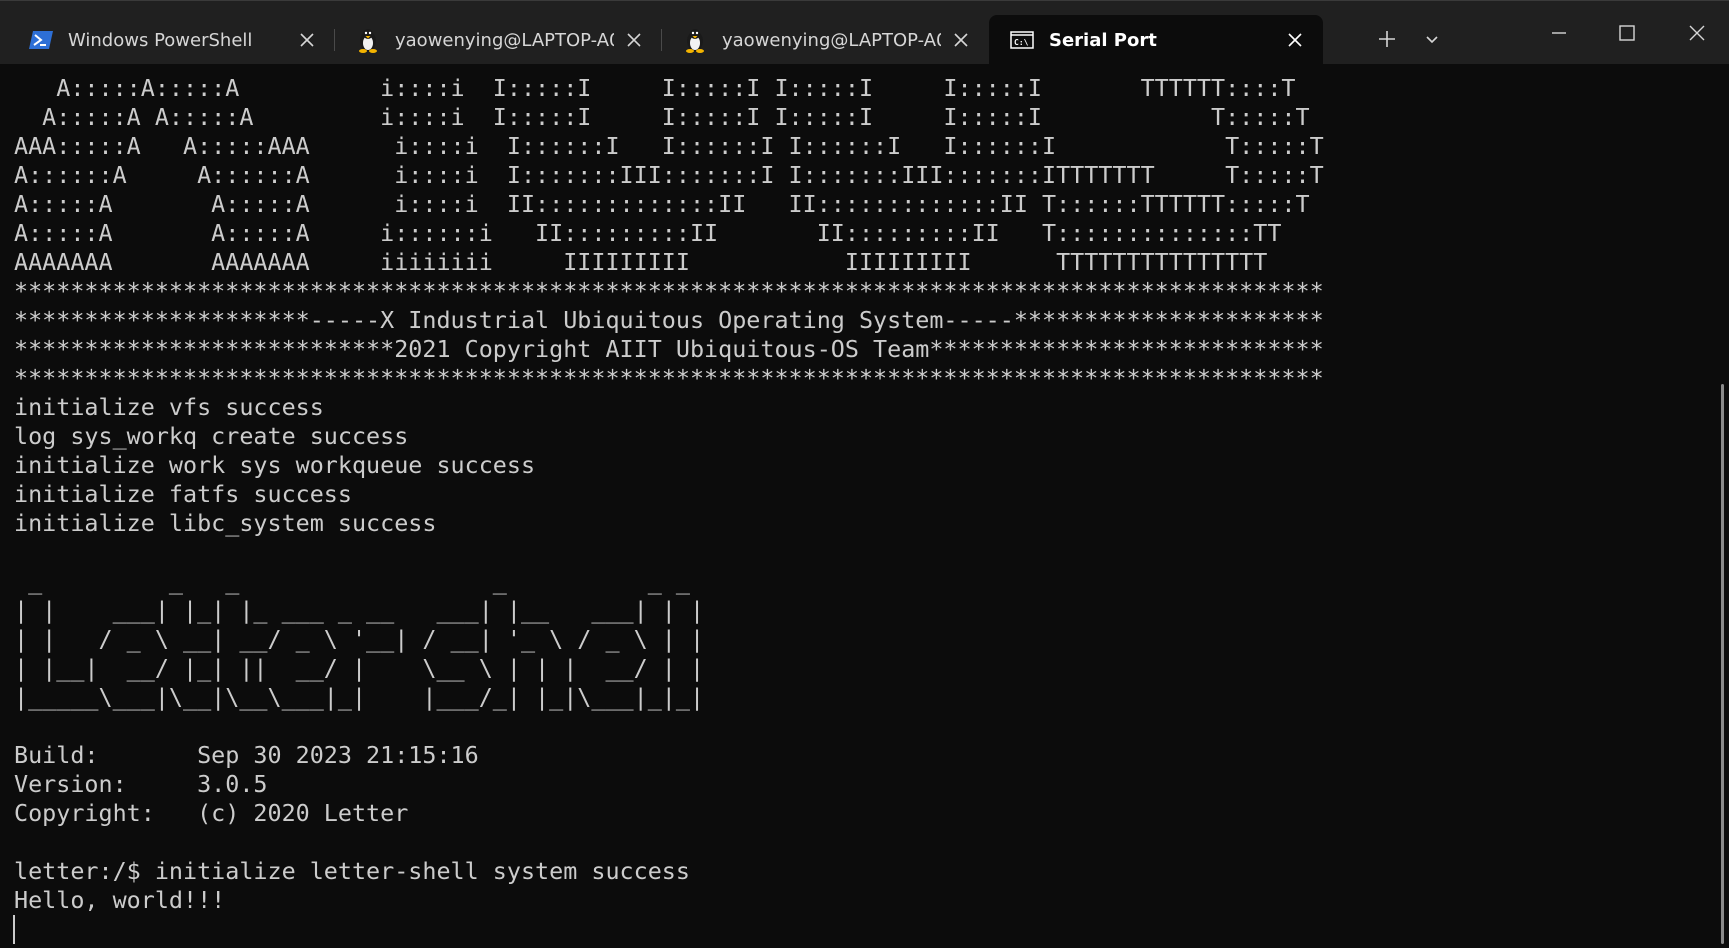 This screenshot has height=948, width=1729. What do you see at coordinates (41, 40) in the screenshot?
I see `powershell-icon` at bounding box center [41, 40].